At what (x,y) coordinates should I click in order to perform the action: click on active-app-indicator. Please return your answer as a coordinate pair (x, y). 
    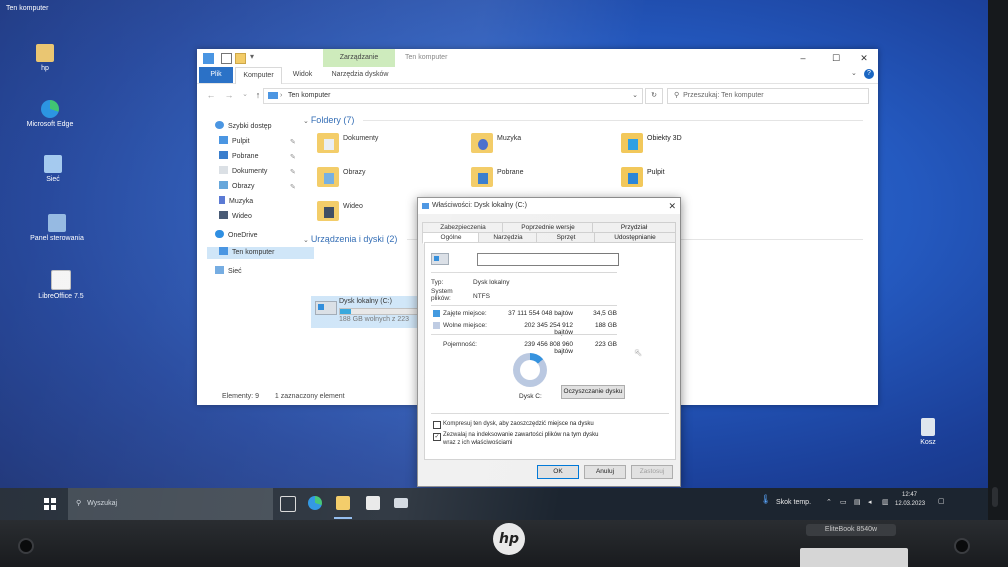
    Looking at the image, I should click on (343, 518).